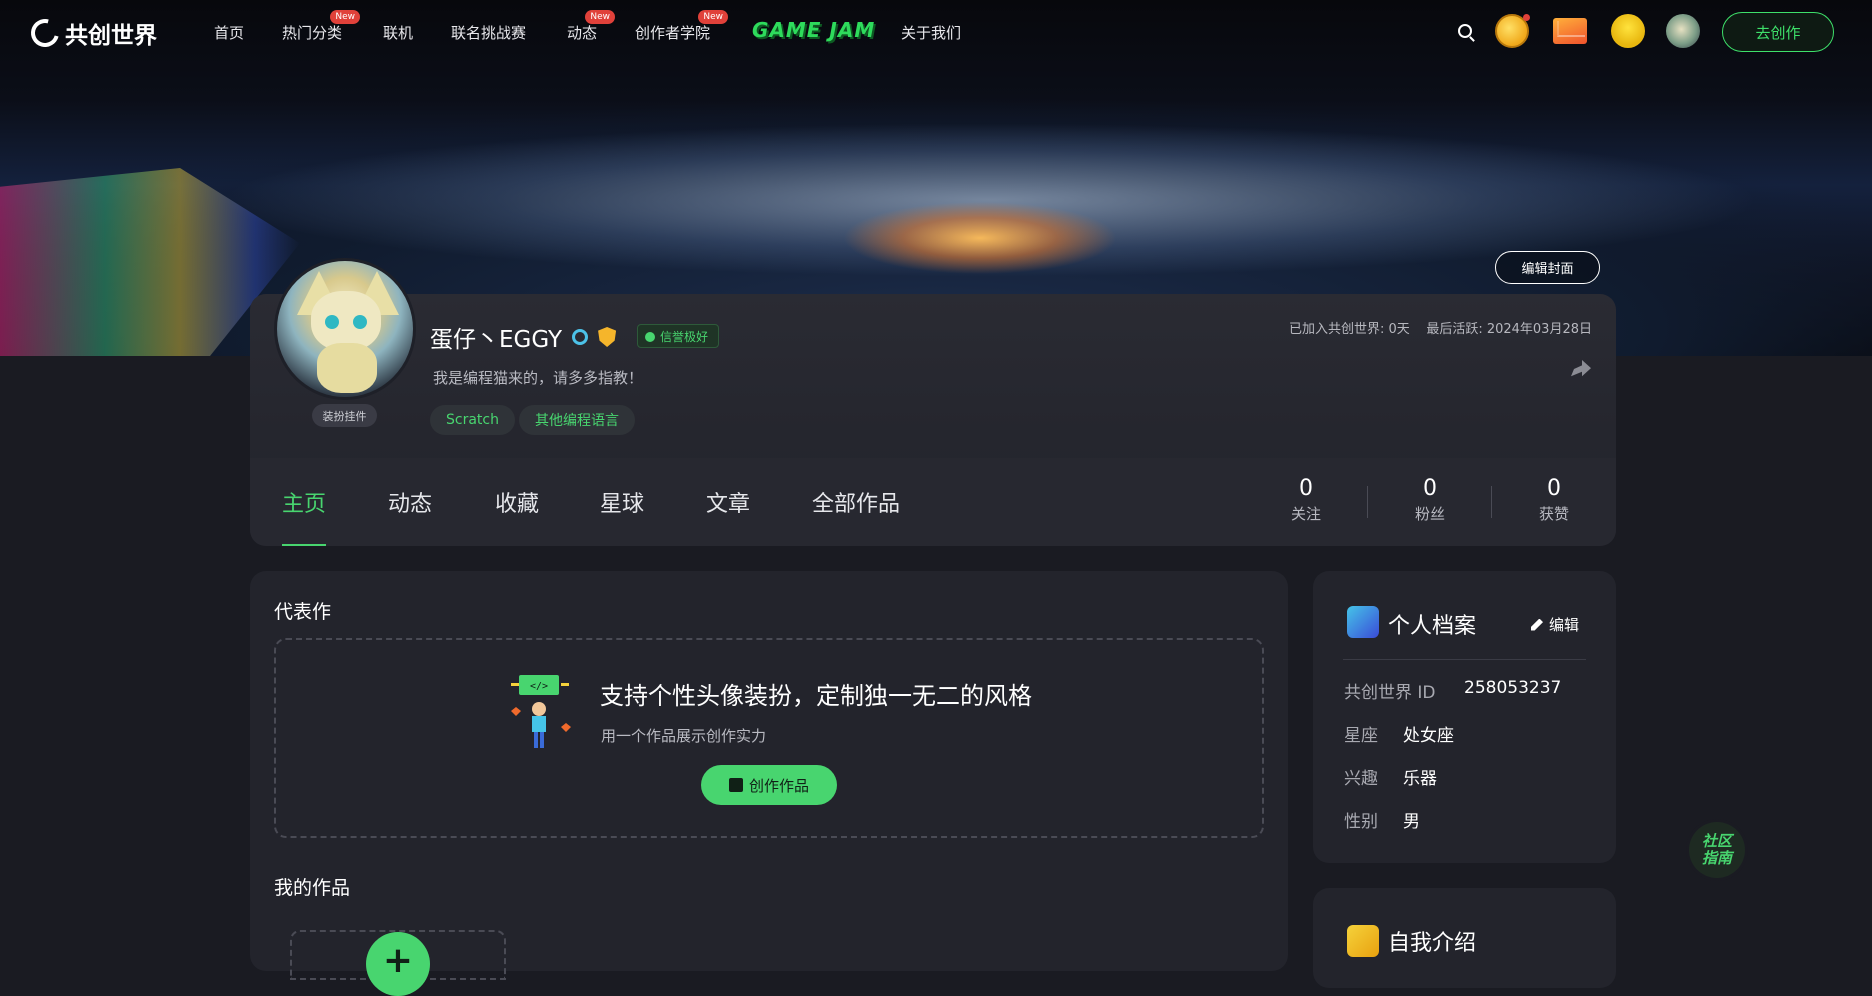  What do you see at coordinates (1349, 329) in the screenshot?
I see `joined-days: 已加入共创世界: 0天` at bounding box center [1349, 329].